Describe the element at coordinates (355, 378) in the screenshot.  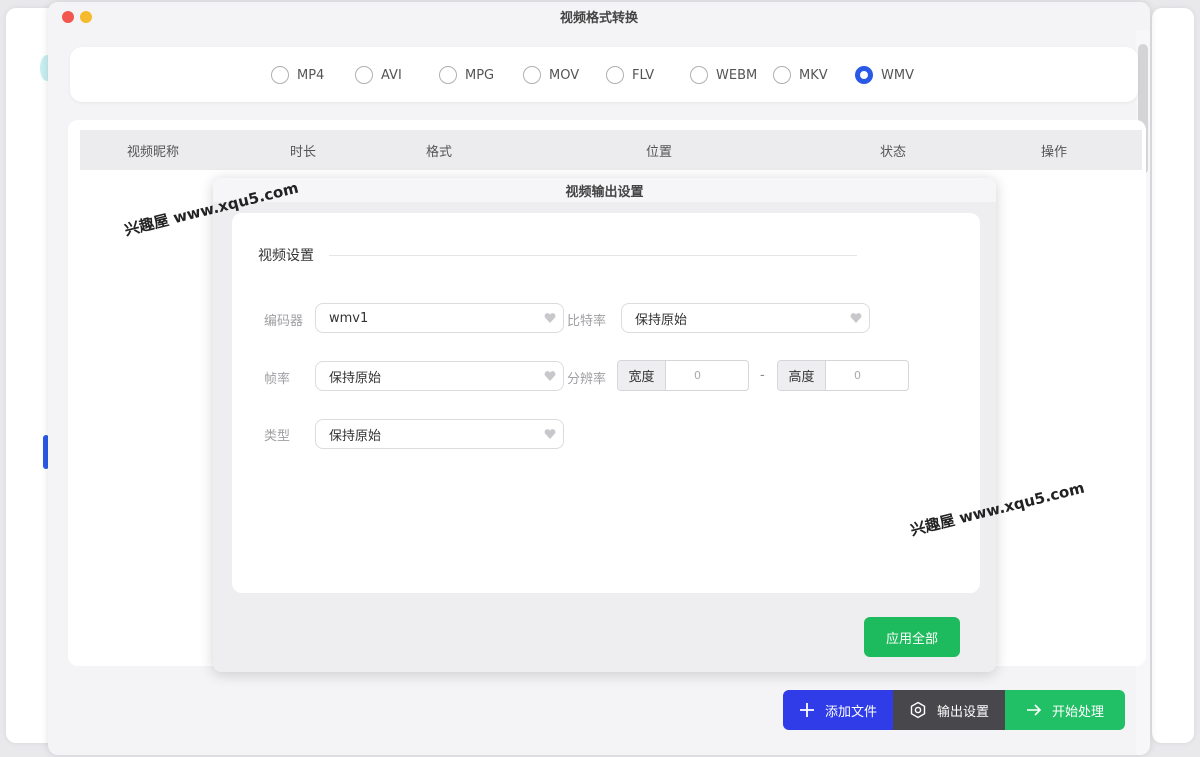
I see `framerate-value: 保持原始` at that location.